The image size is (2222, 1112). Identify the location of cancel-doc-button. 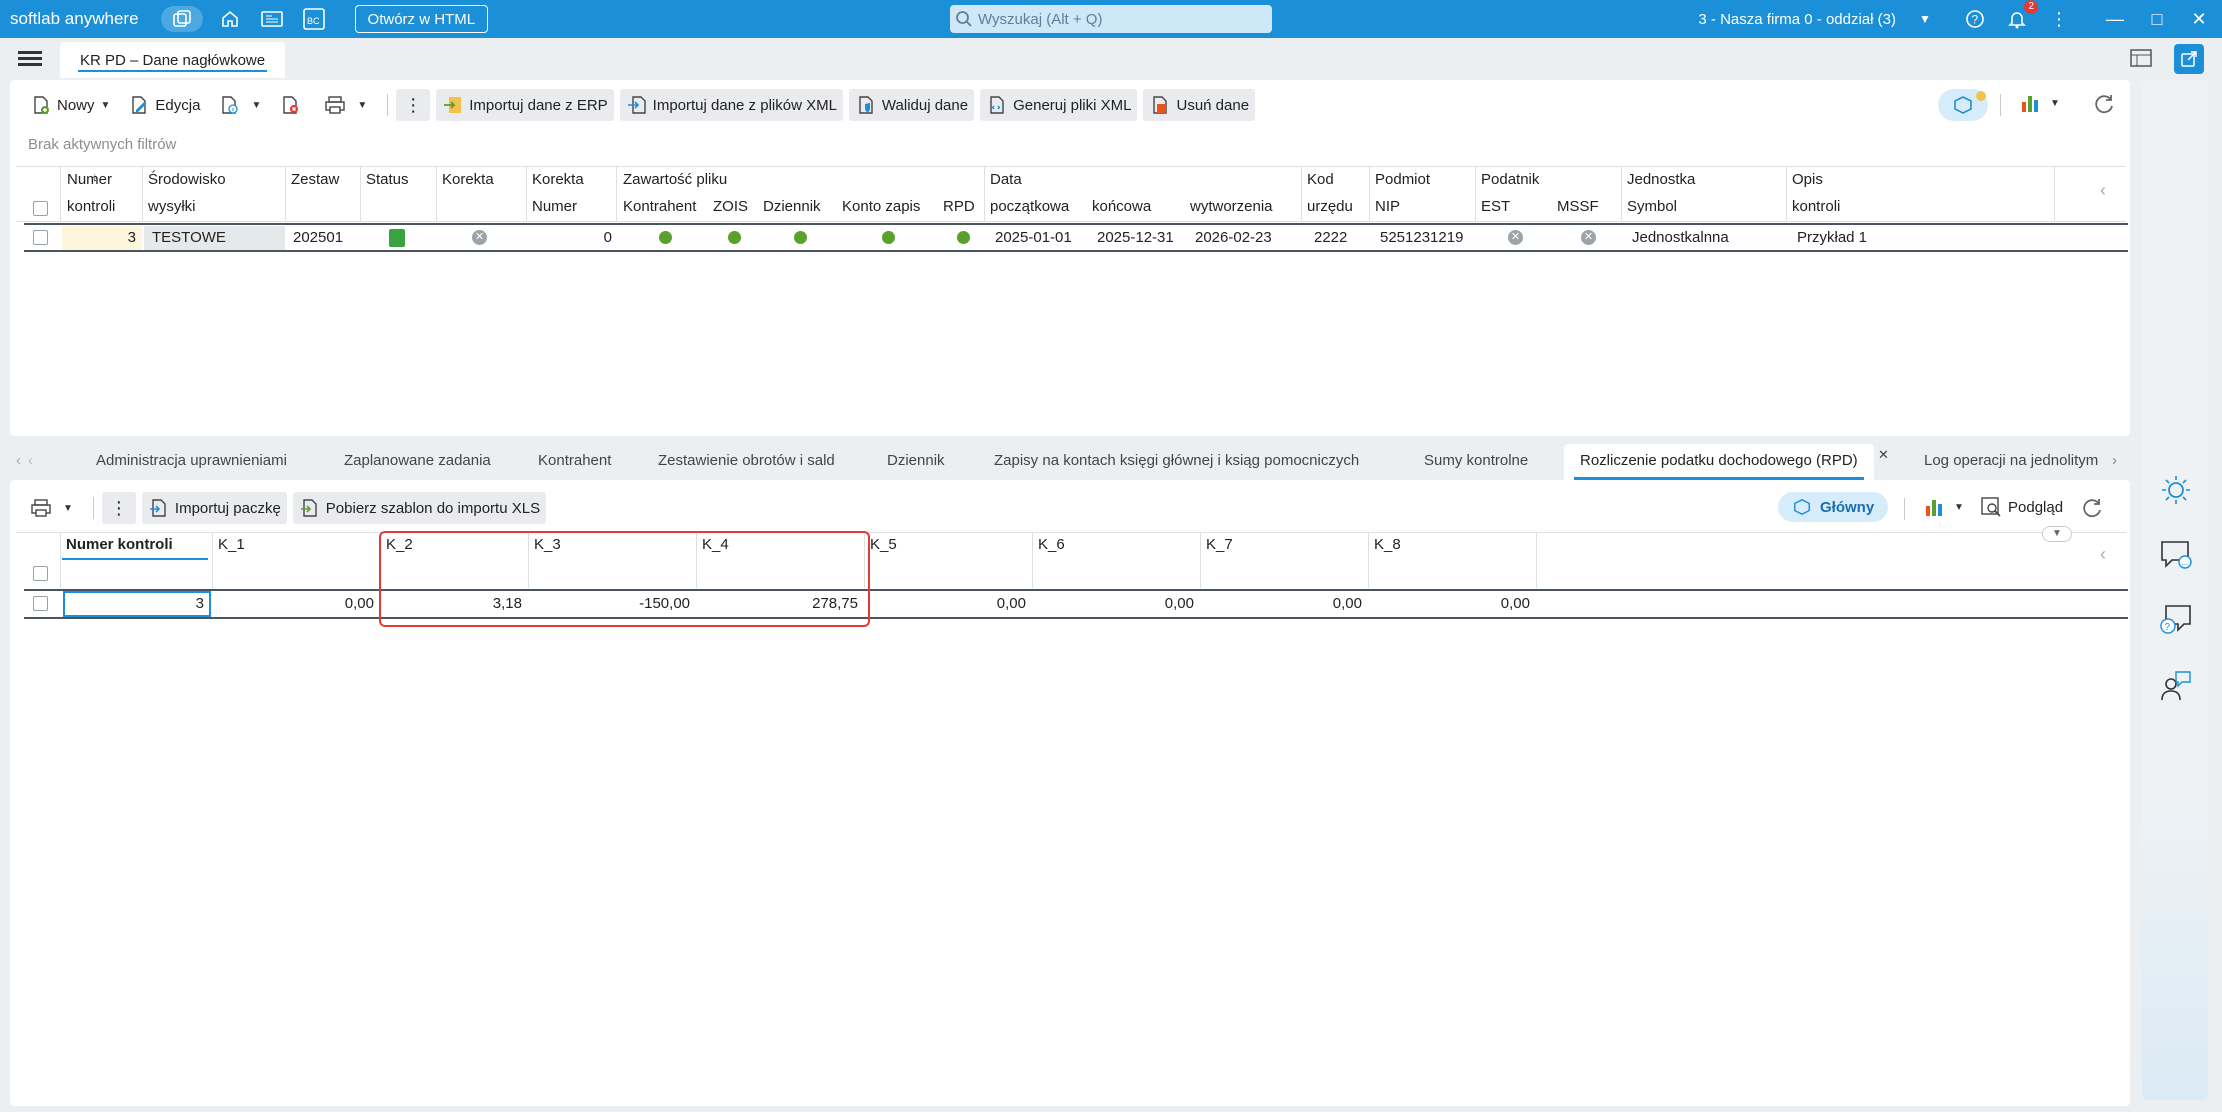
(292, 105).